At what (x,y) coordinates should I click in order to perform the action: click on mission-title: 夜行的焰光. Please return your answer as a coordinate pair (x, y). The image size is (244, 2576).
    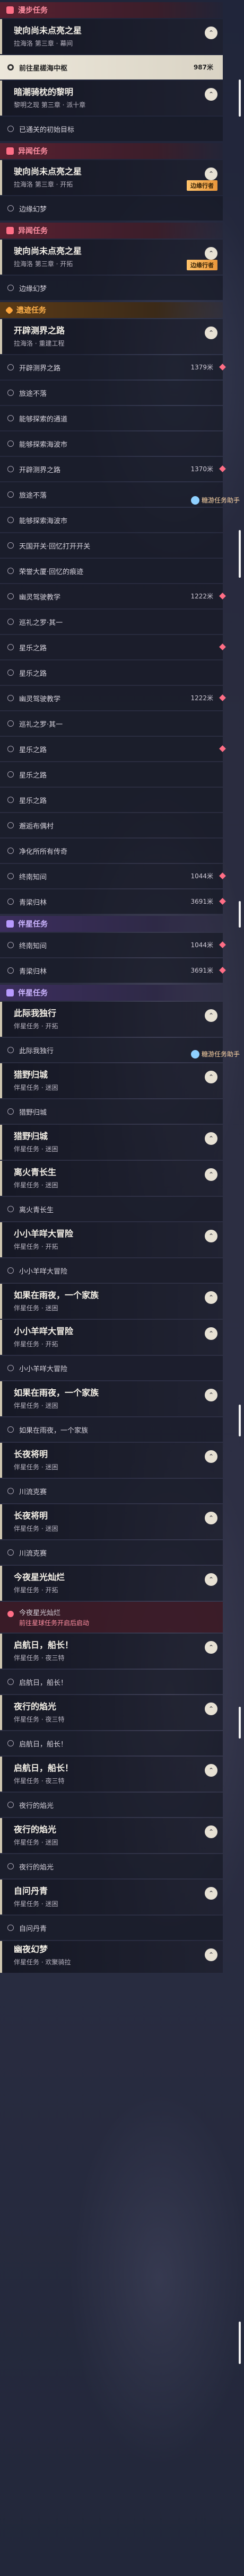
    Looking at the image, I should click on (36, 1706).